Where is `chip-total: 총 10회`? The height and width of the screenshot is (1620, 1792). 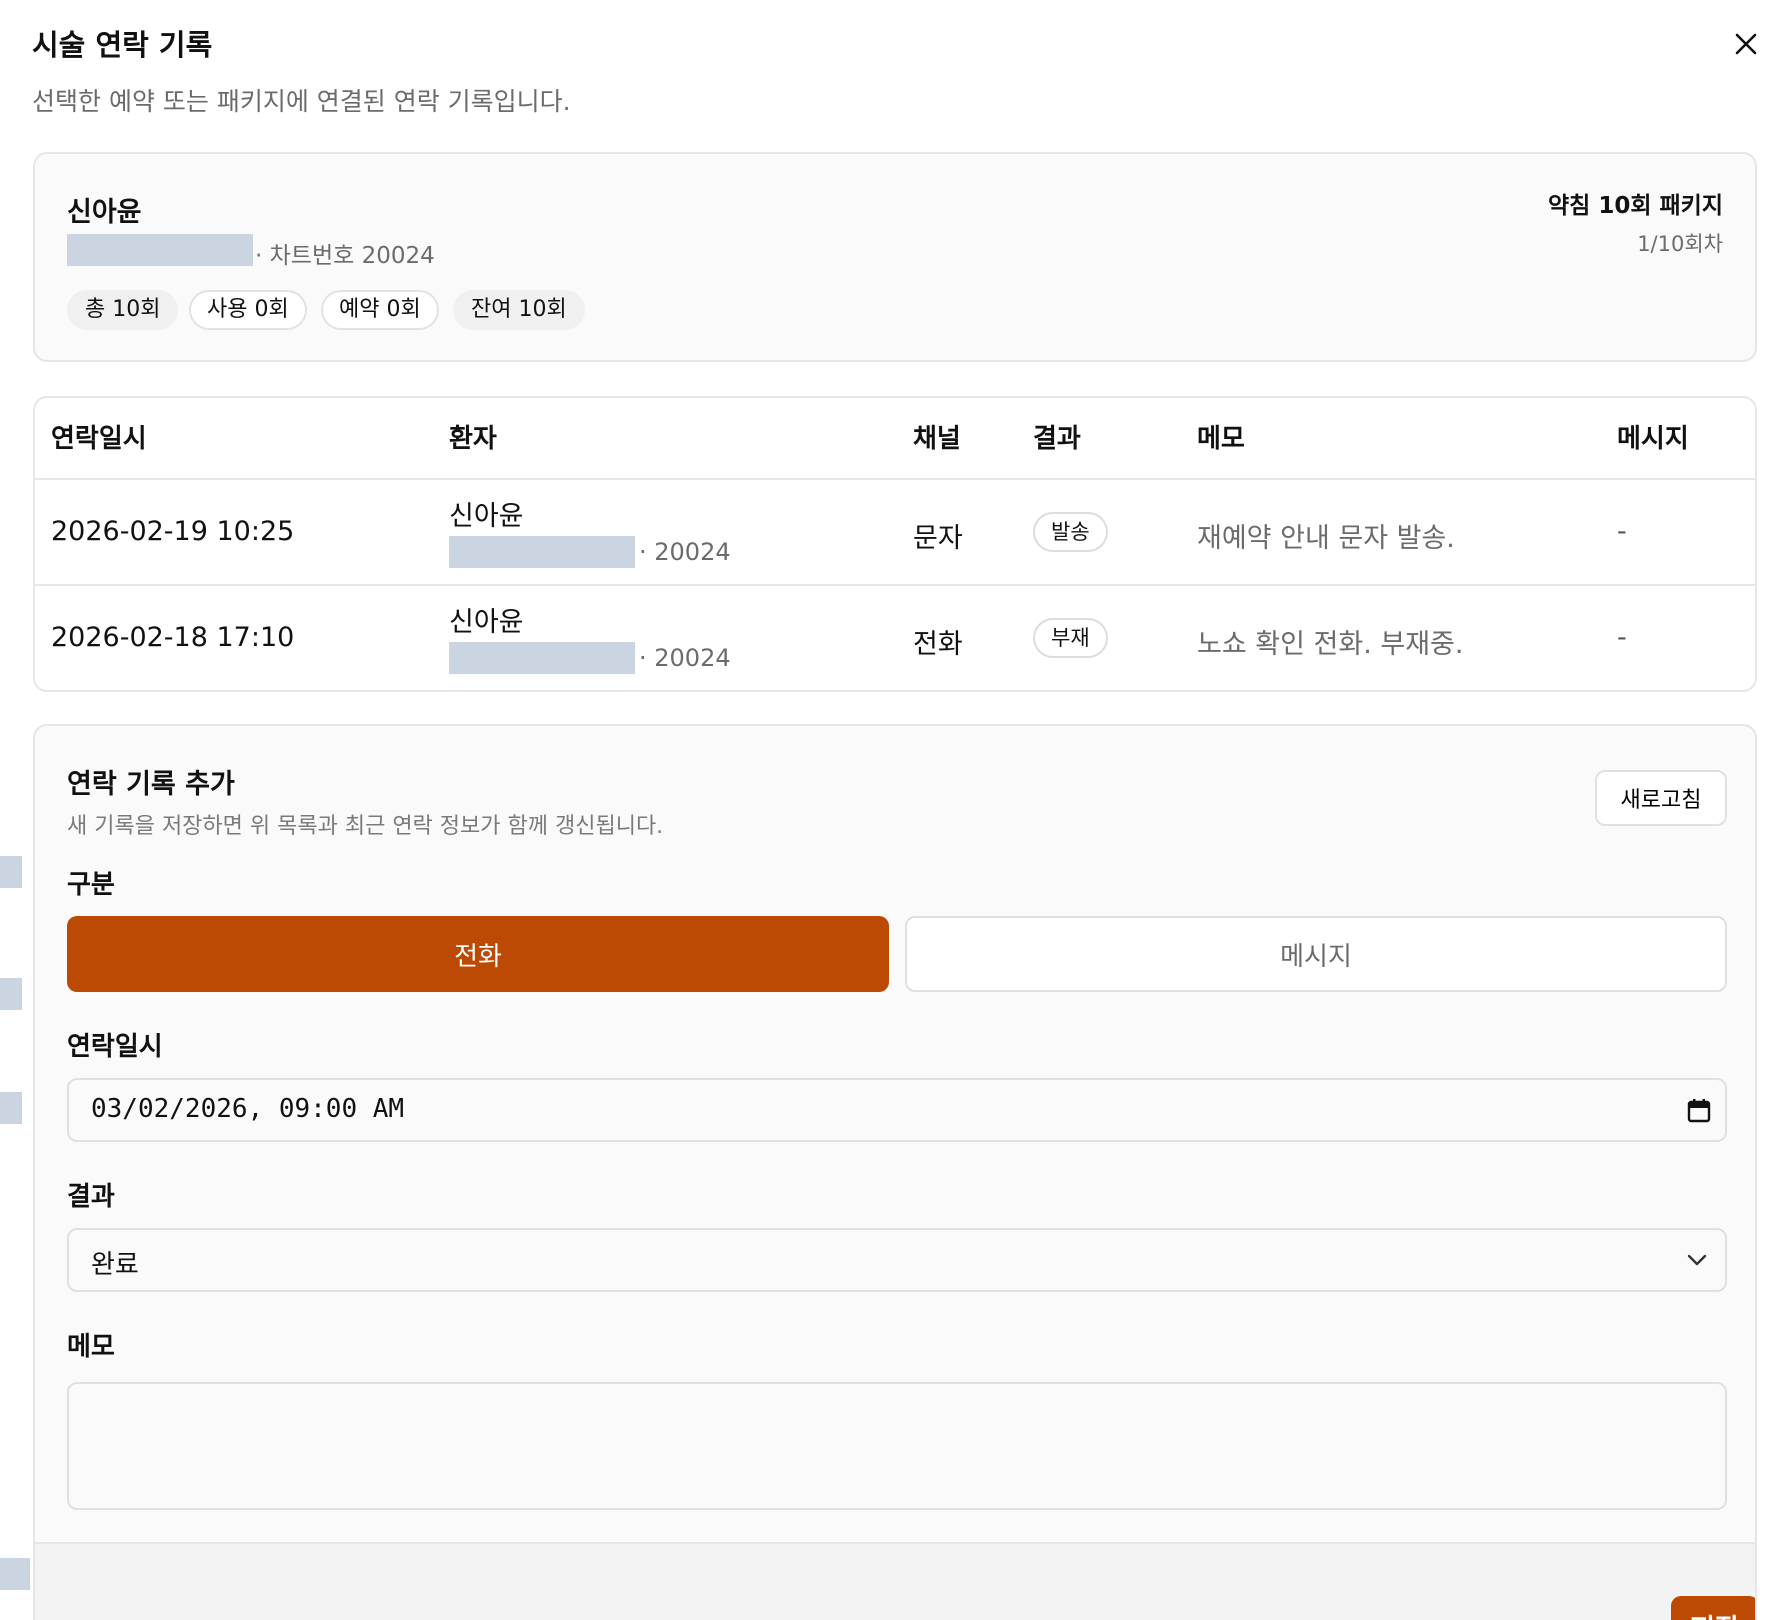
chip-total: 총 10회 is located at coordinates (123, 310).